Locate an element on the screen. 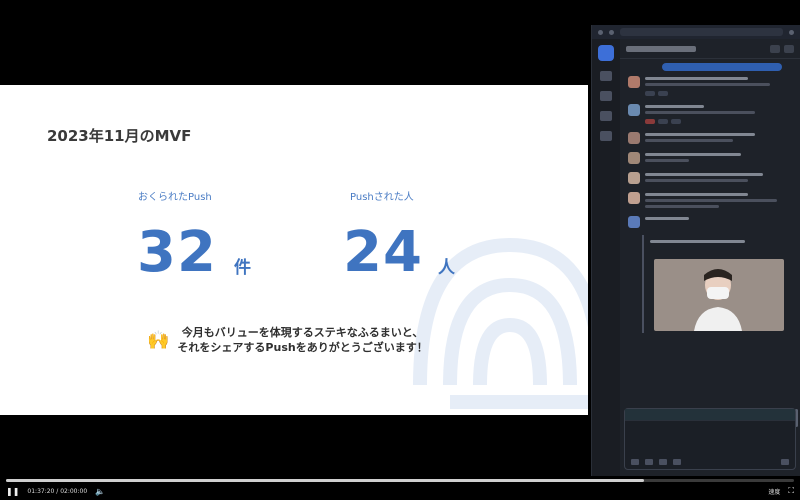 The width and height of the screenshot is (800, 500). help-icon is located at coordinates (791, 32).